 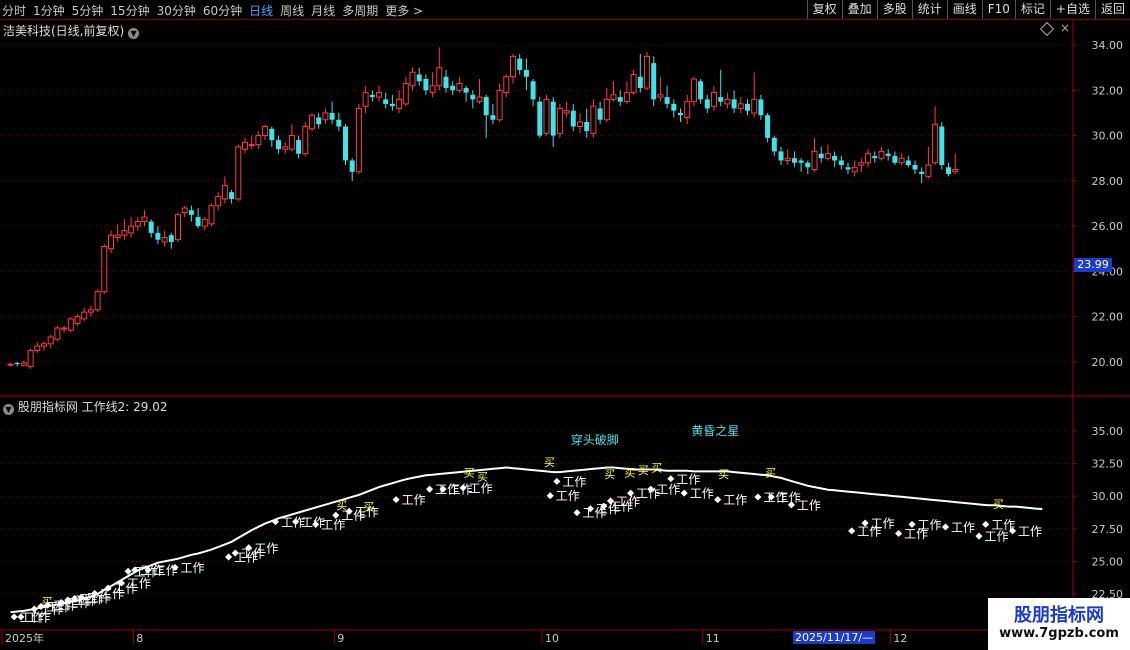 What do you see at coordinates (713, 638) in the screenshot?
I see `date-label: 11` at bounding box center [713, 638].